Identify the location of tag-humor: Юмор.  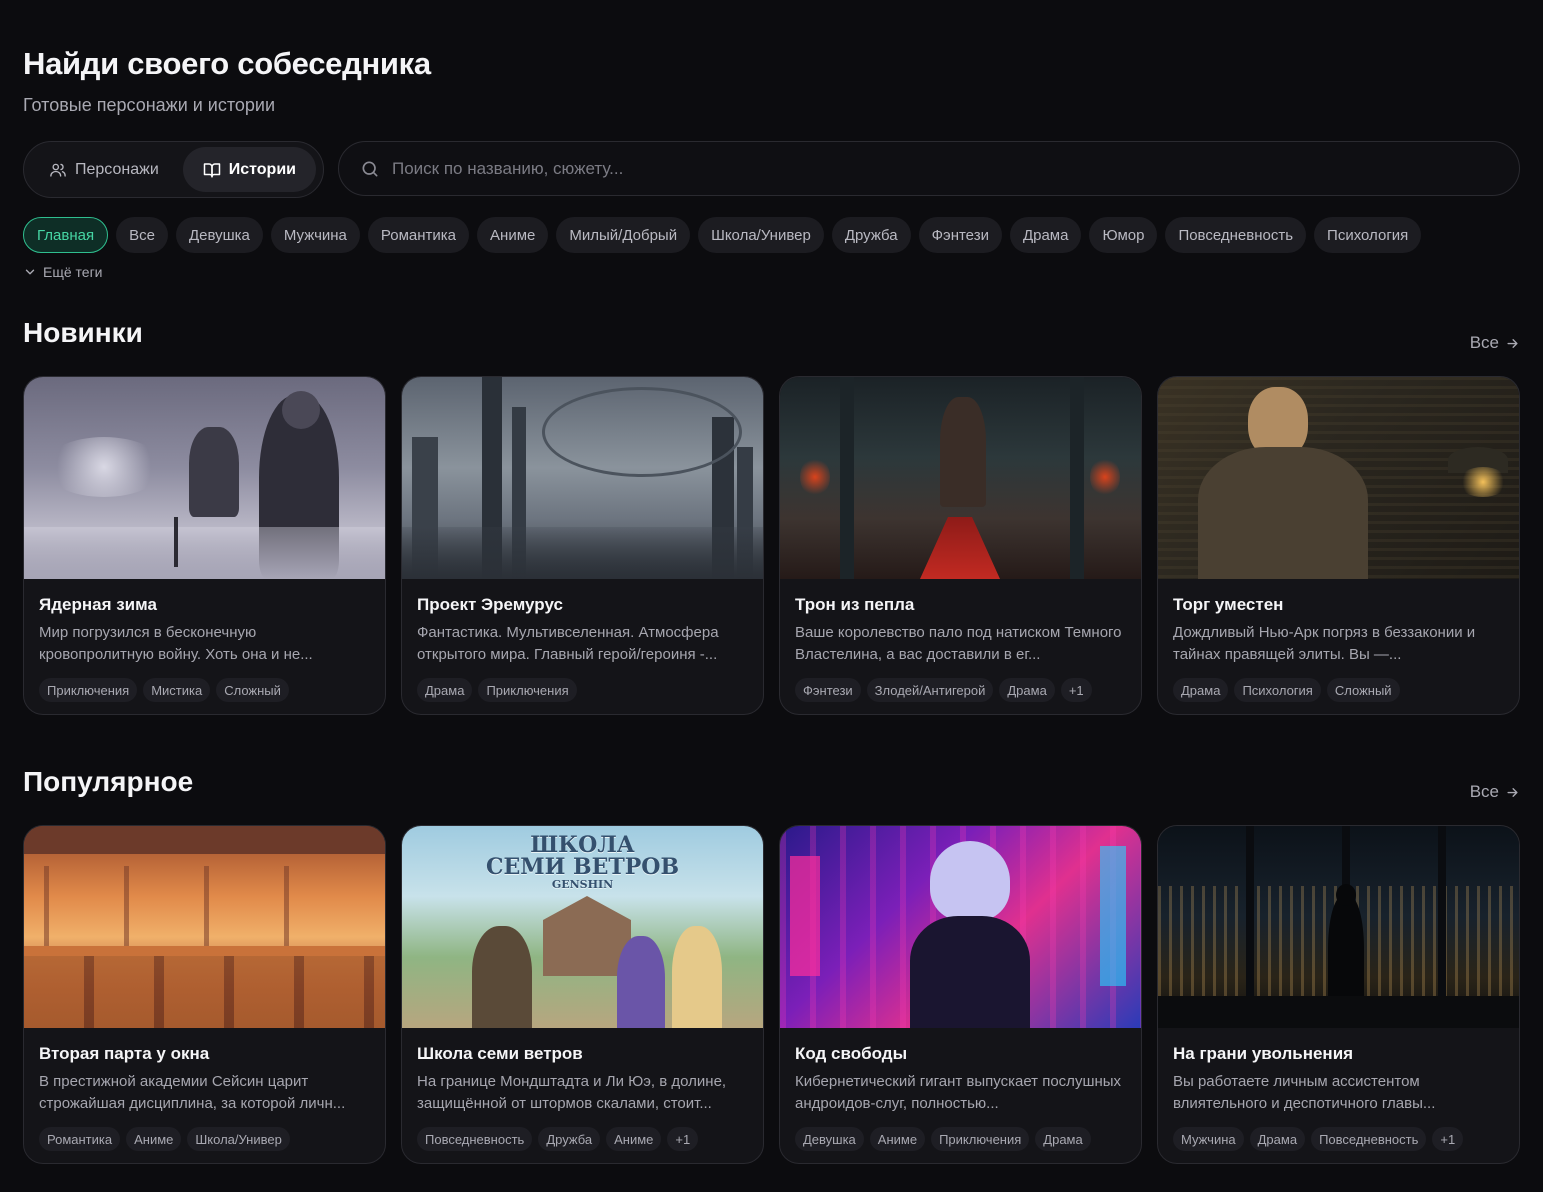
(1123, 235).